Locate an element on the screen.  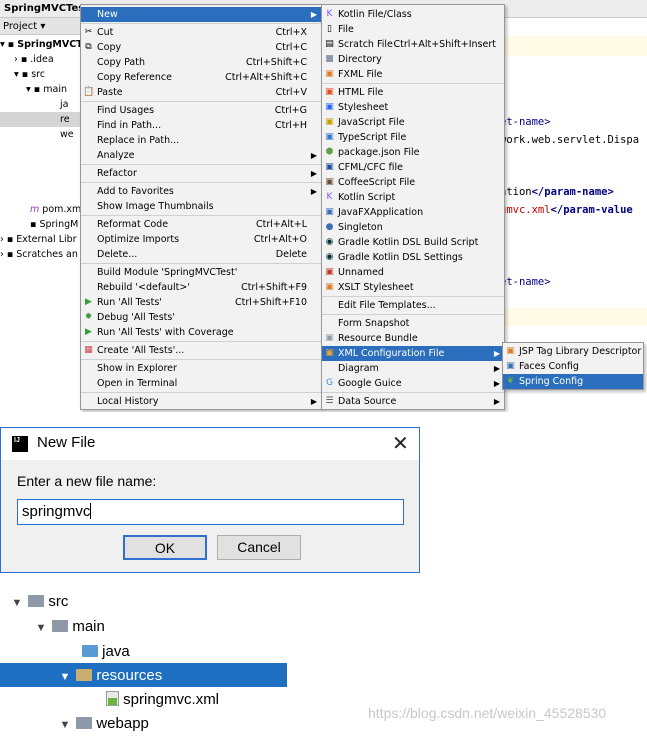
ok-button: OK is located at coordinates (165, 547).